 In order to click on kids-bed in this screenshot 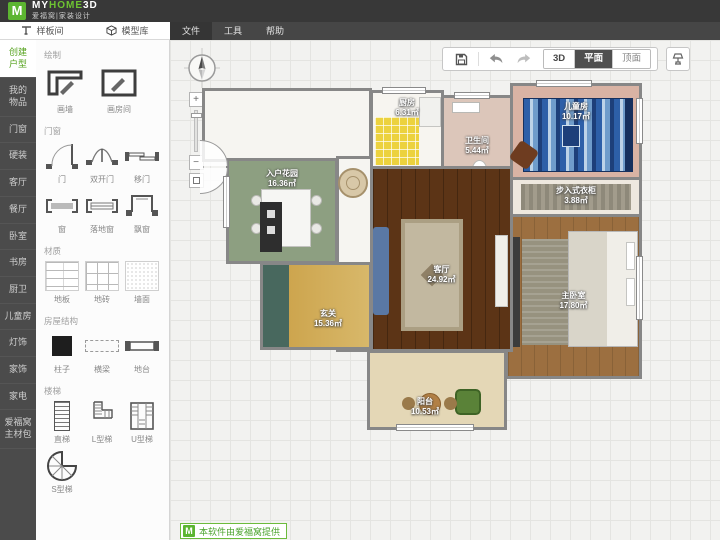, I will do `click(578, 135)`.